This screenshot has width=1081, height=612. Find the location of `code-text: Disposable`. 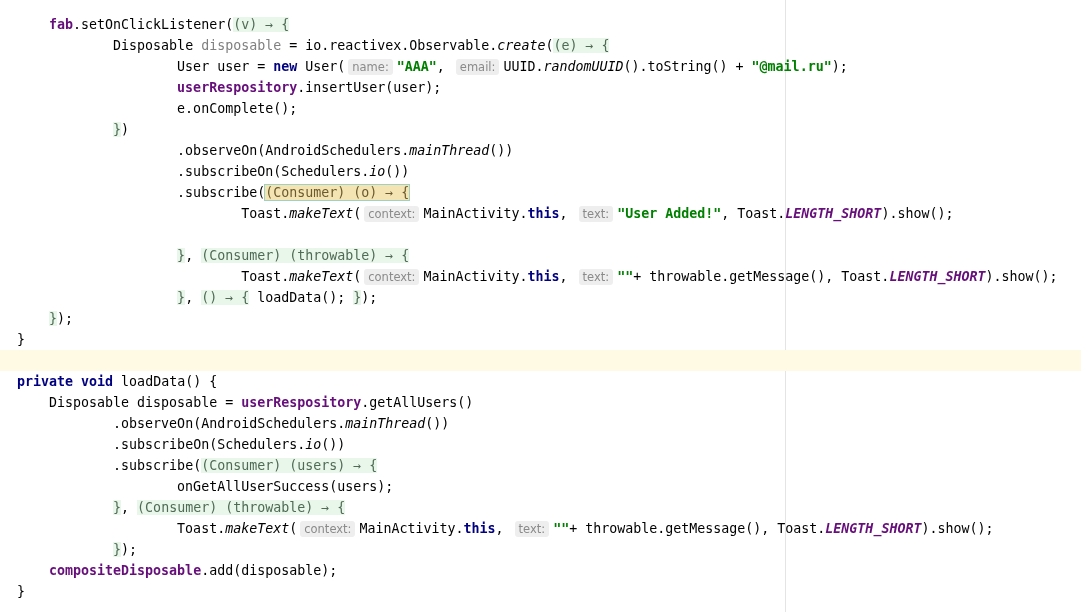

code-text: Disposable is located at coordinates (154, 45).